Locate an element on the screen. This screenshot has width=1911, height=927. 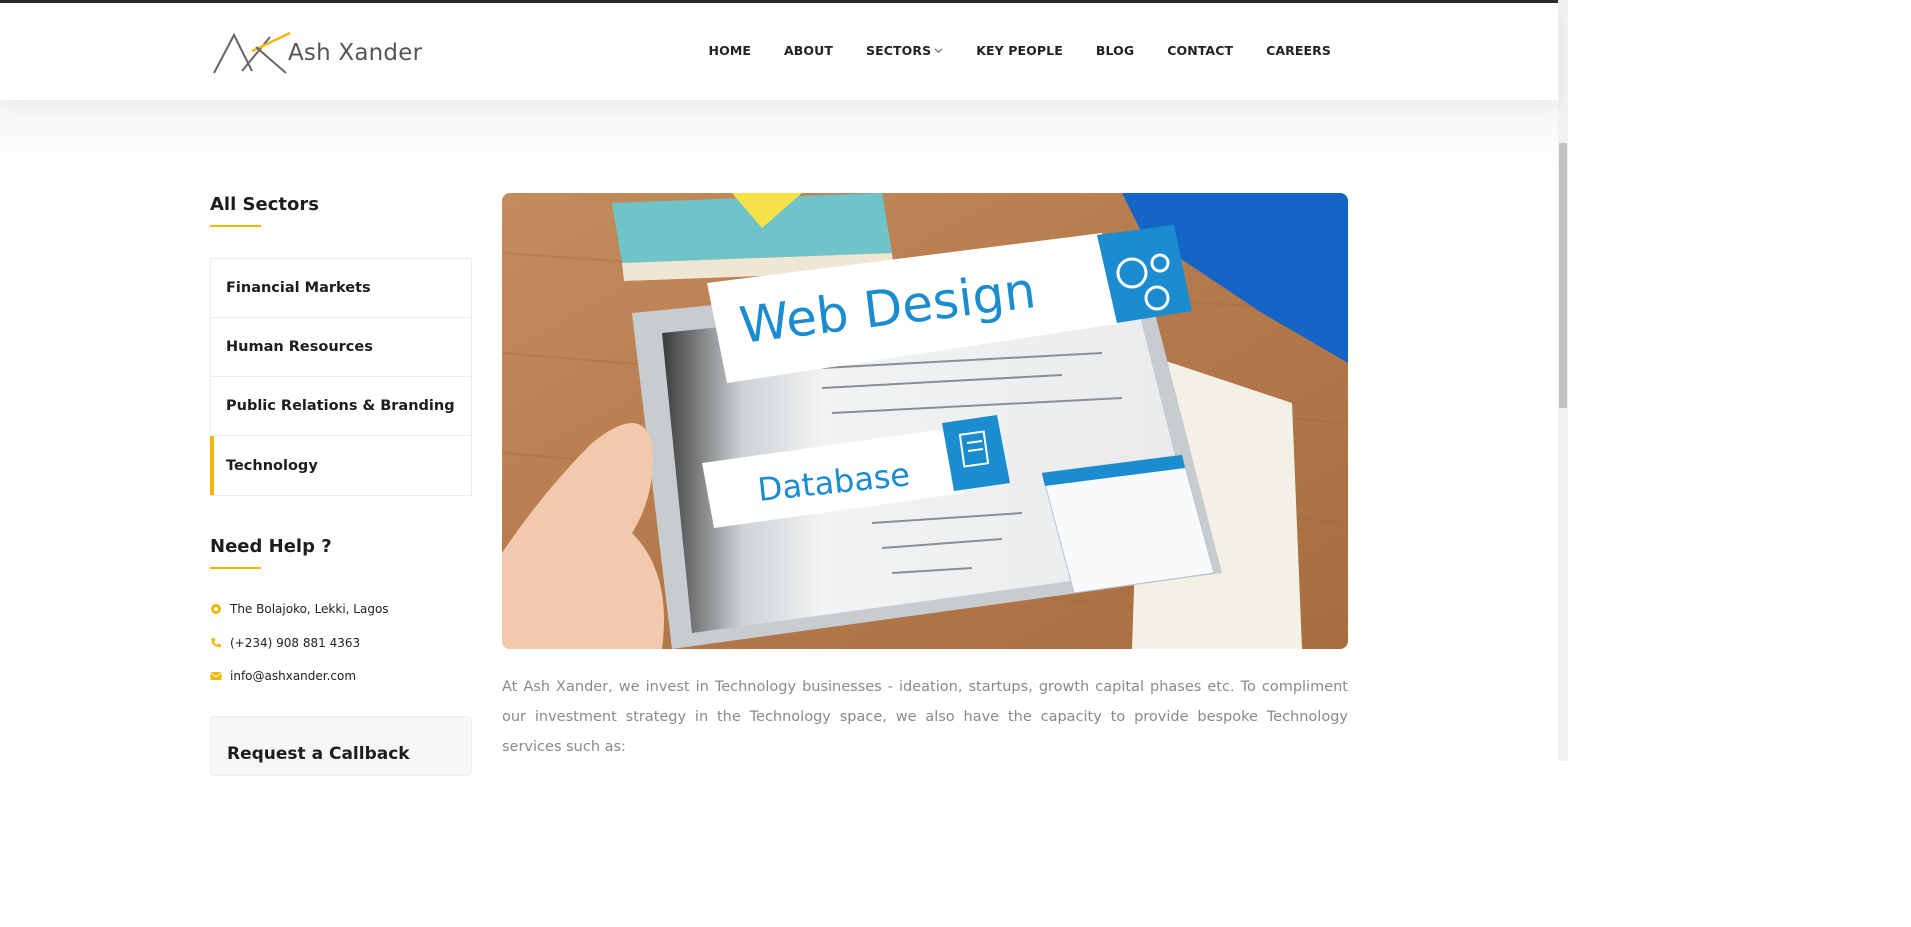
sector-item-financial-markets: Financial Markets is located at coordinates (341, 288).